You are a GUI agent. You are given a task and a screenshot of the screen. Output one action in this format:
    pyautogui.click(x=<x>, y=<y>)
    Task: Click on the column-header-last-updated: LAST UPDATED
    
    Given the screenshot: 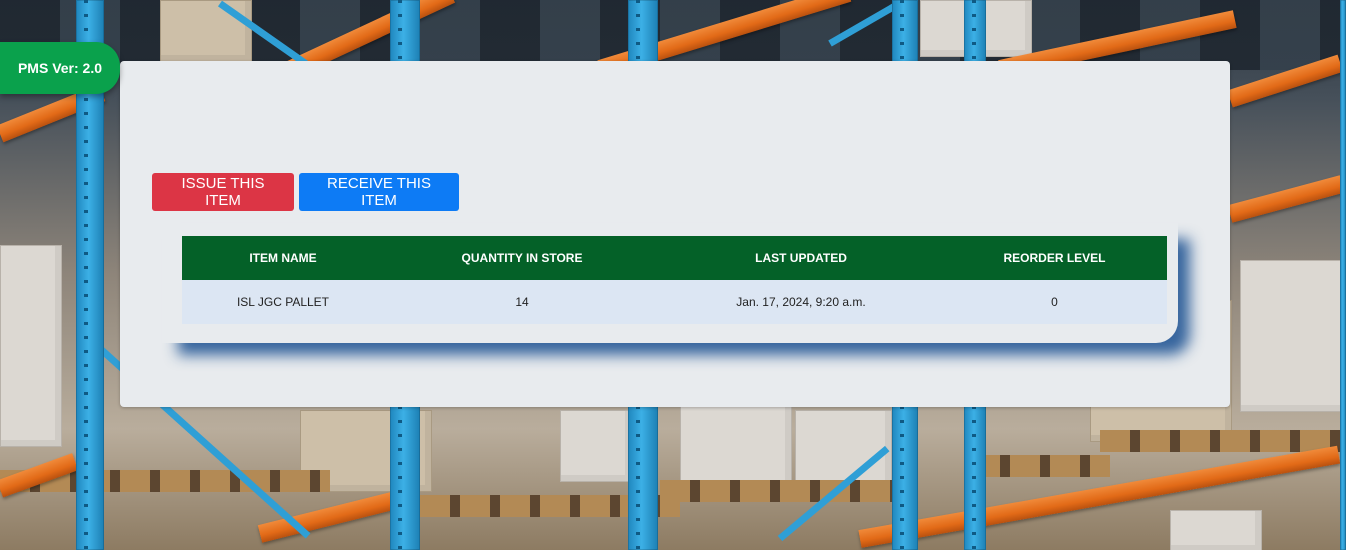 What is the action you would take?
    pyautogui.click(x=801, y=258)
    